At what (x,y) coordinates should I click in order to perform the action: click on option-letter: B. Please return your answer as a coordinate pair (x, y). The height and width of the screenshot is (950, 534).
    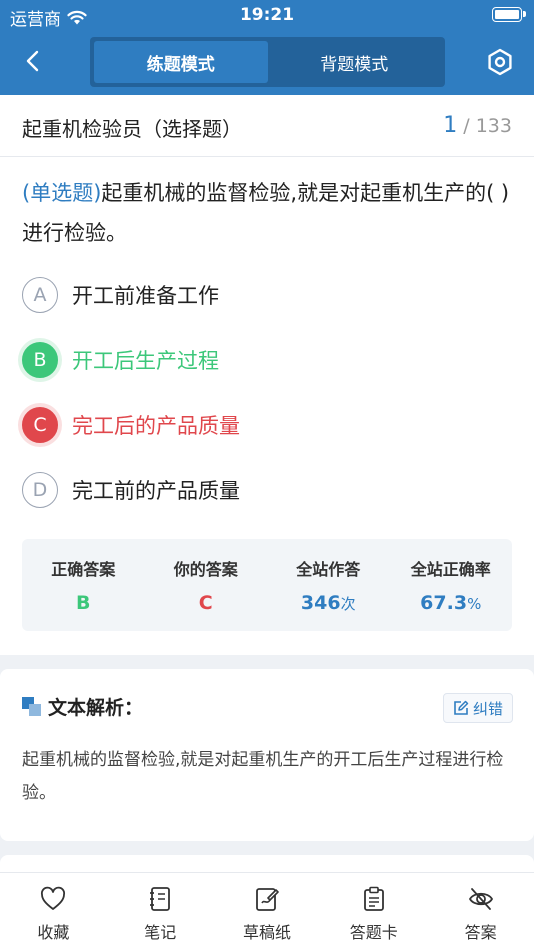
    Looking at the image, I should click on (40, 360).